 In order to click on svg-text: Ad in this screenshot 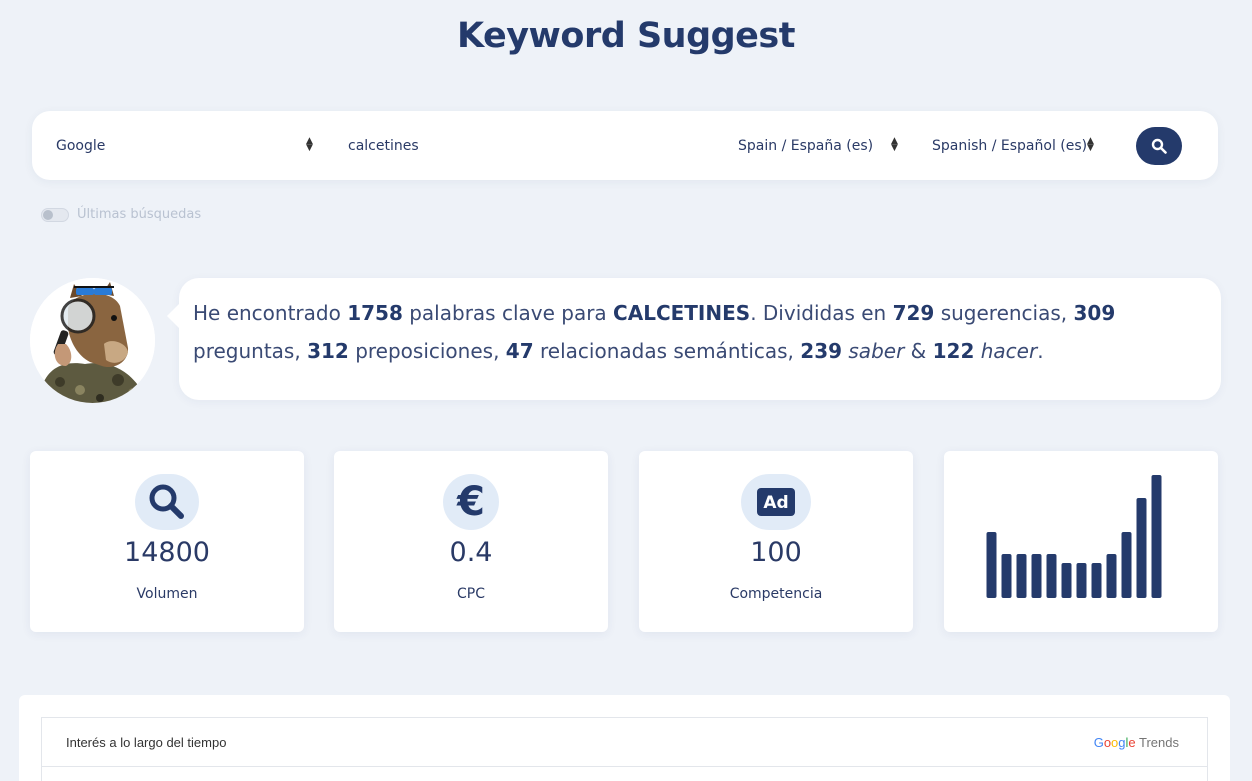, I will do `click(775, 503)`.